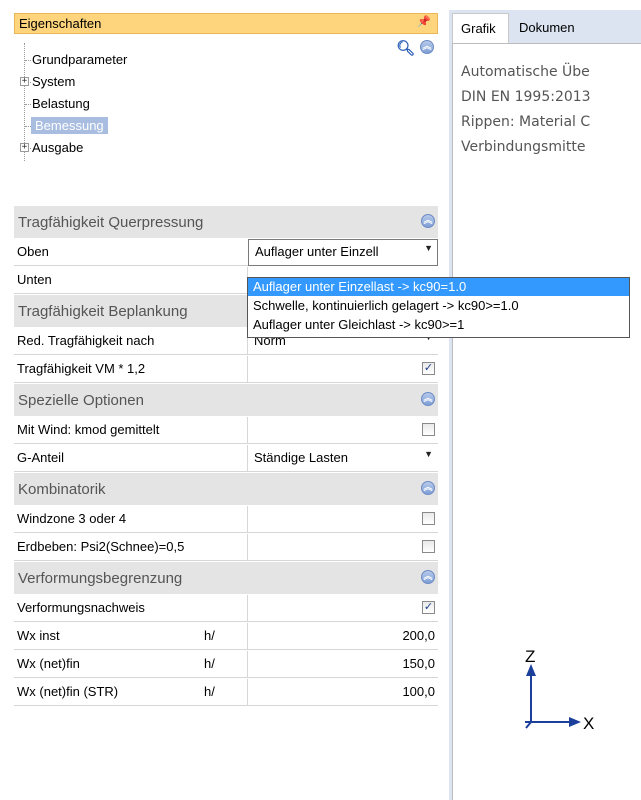 The width and height of the screenshot is (641, 800). What do you see at coordinates (418, 691) in the screenshot?
I see `row-value: 100,0` at bounding box center [418, 691].